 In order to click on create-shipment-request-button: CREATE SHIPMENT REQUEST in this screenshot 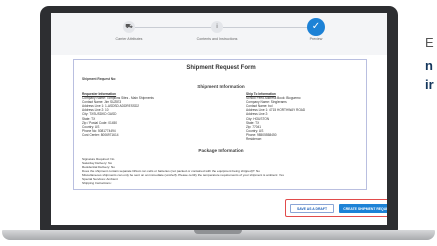, I will do `click(363, 208)`.